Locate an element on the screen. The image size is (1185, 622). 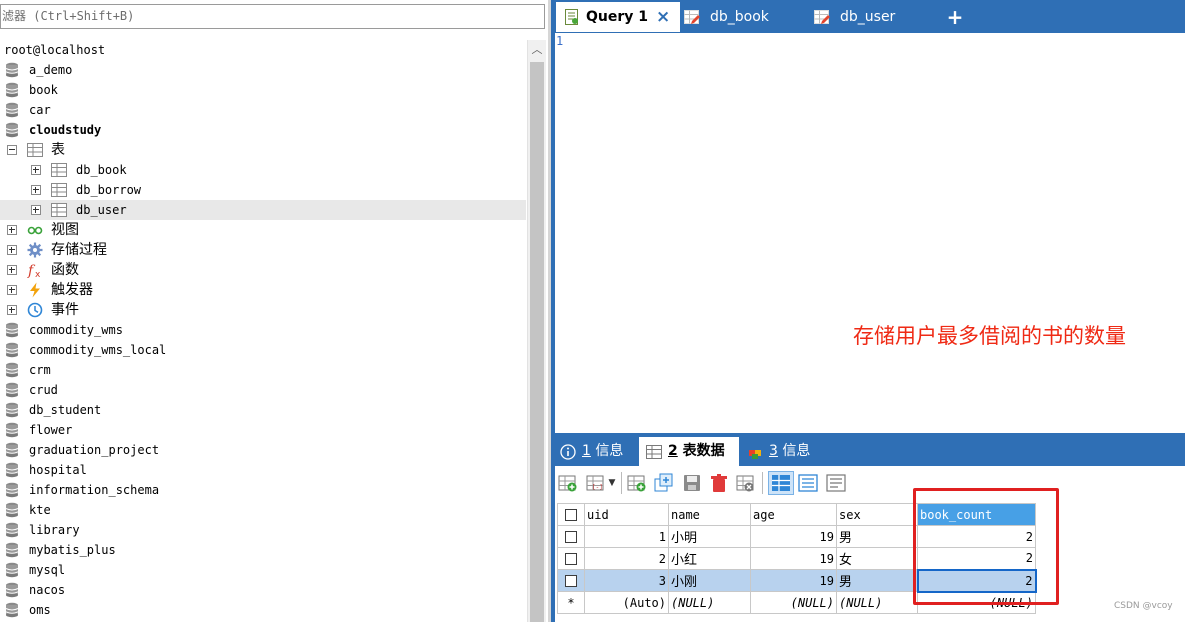
cell-name: 小红 is located at coordinates (709, 558).